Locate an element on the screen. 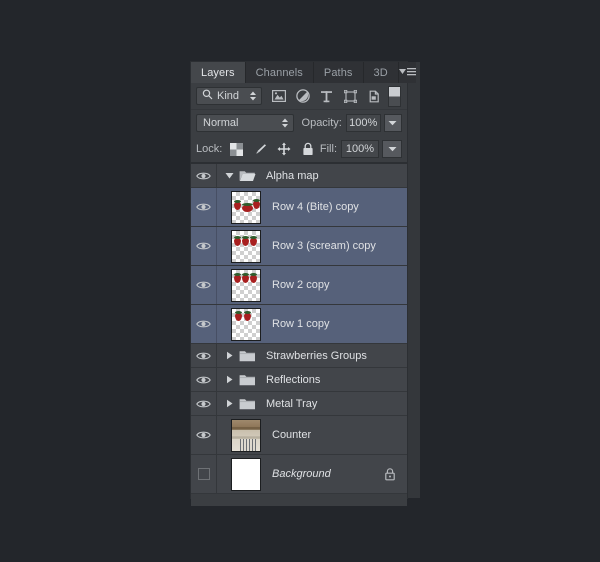  layer-name: Row 1 copy is located at coordinates (301, 324).